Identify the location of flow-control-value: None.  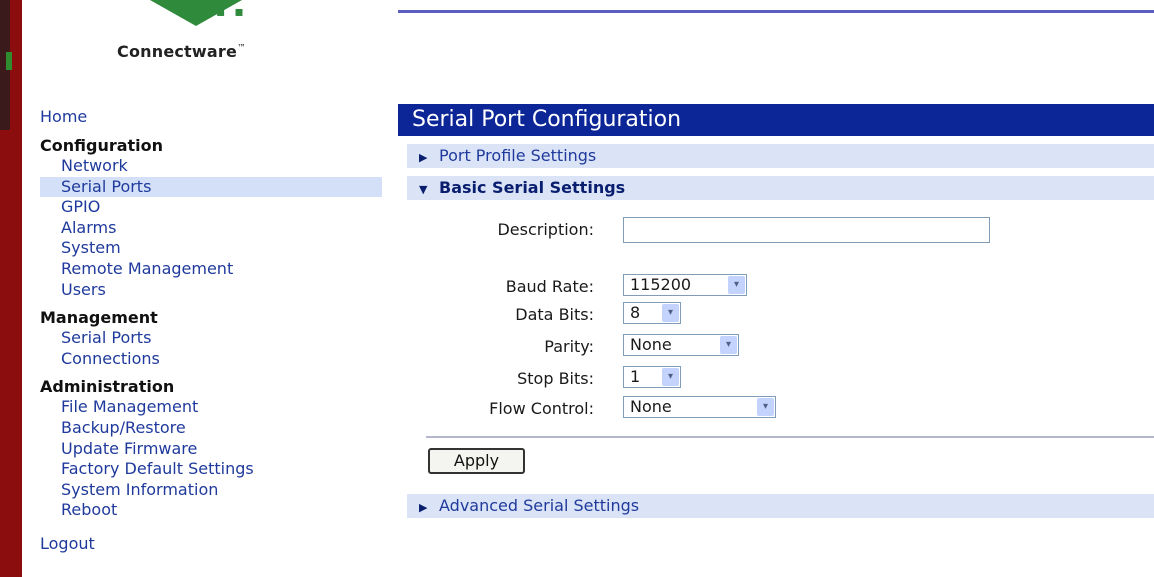
(651, 406).